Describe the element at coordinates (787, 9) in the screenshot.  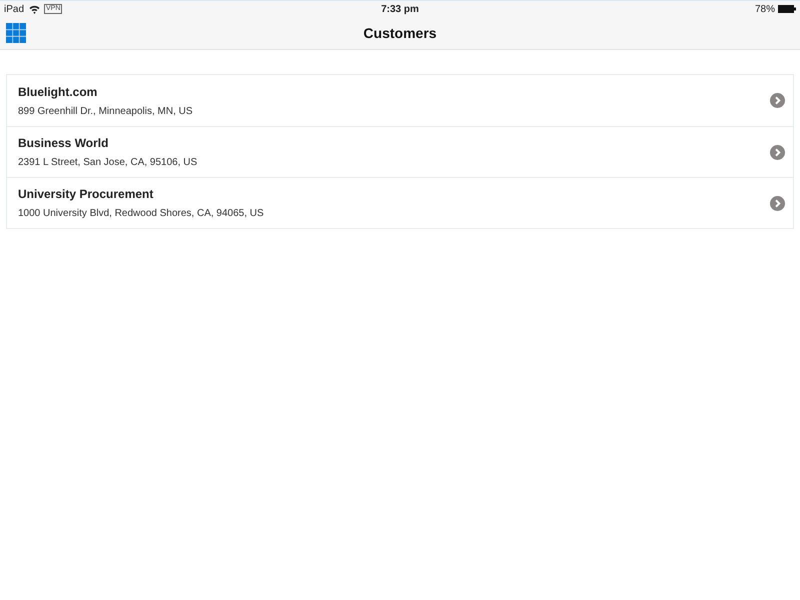
I see `battery-icon` at that location.